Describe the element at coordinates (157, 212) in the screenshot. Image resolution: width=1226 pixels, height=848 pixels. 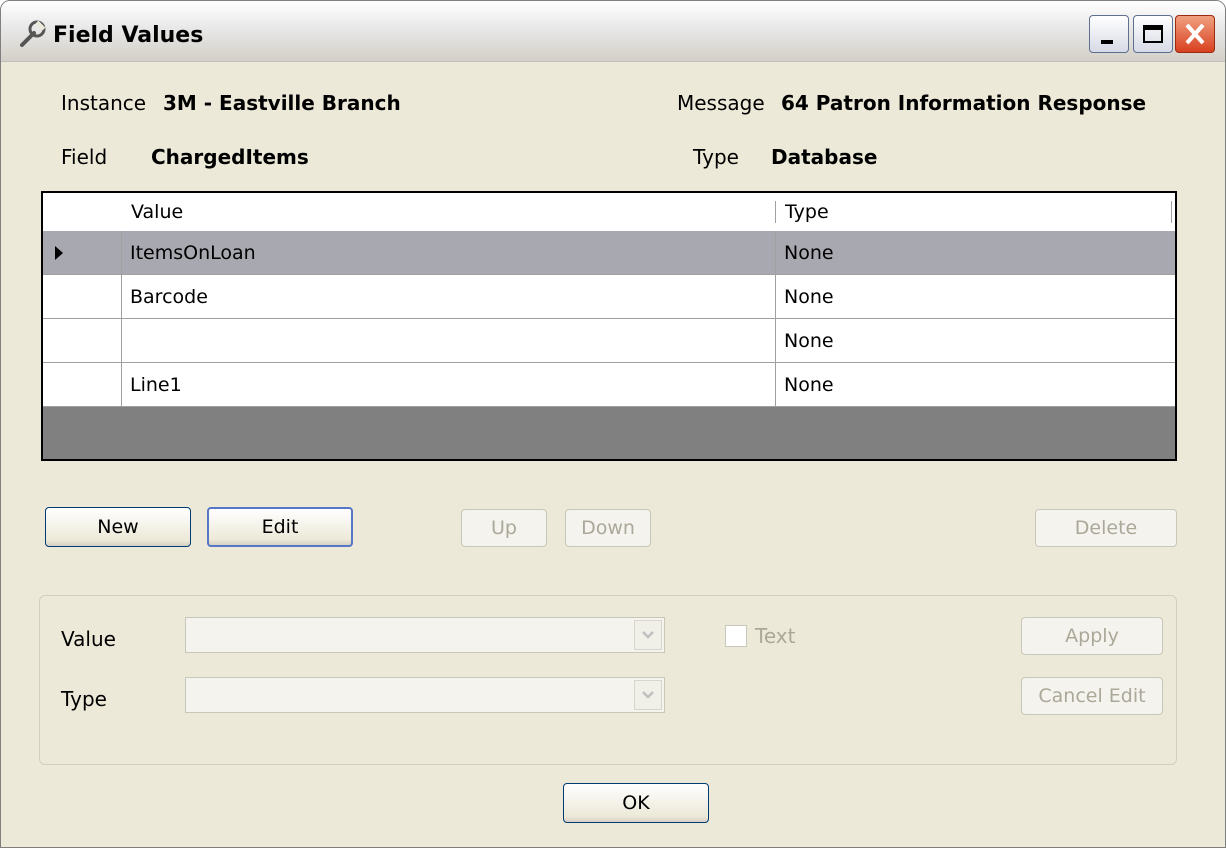
I see `column-header-value: Value` at that location.